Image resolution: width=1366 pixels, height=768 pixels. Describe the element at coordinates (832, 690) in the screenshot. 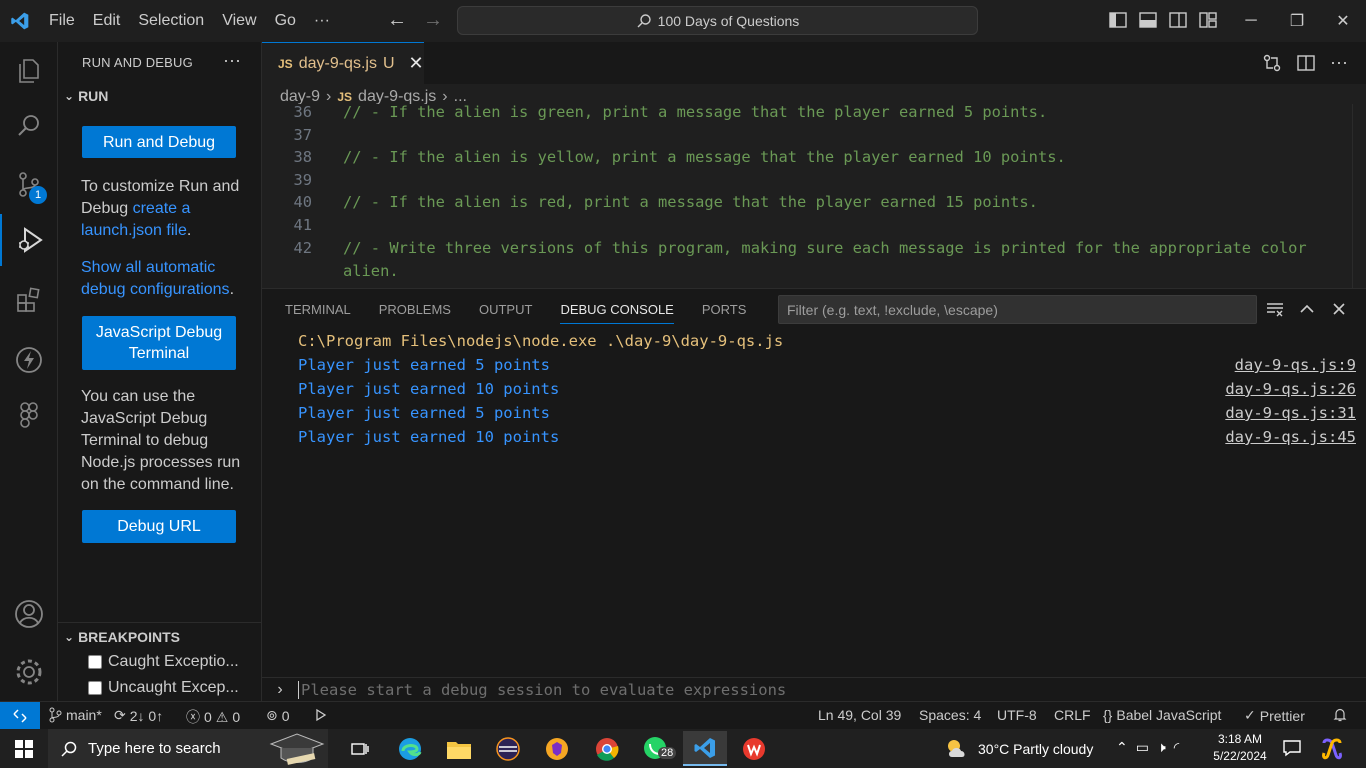

I see `evaluate-expression-input` at that location.